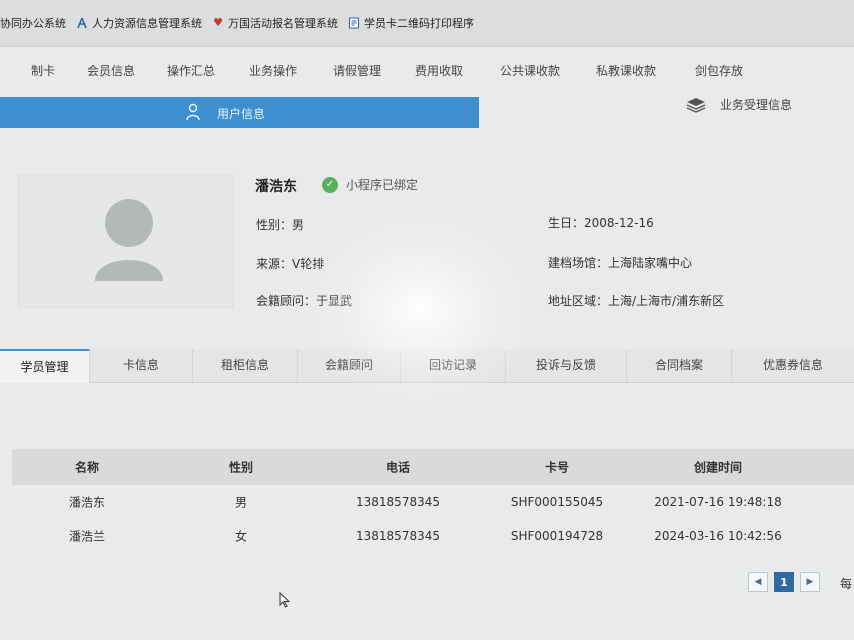  Describe the element at coordinates (87, 467) in the screenshot. I see `column-header-name: 名称` at that location.